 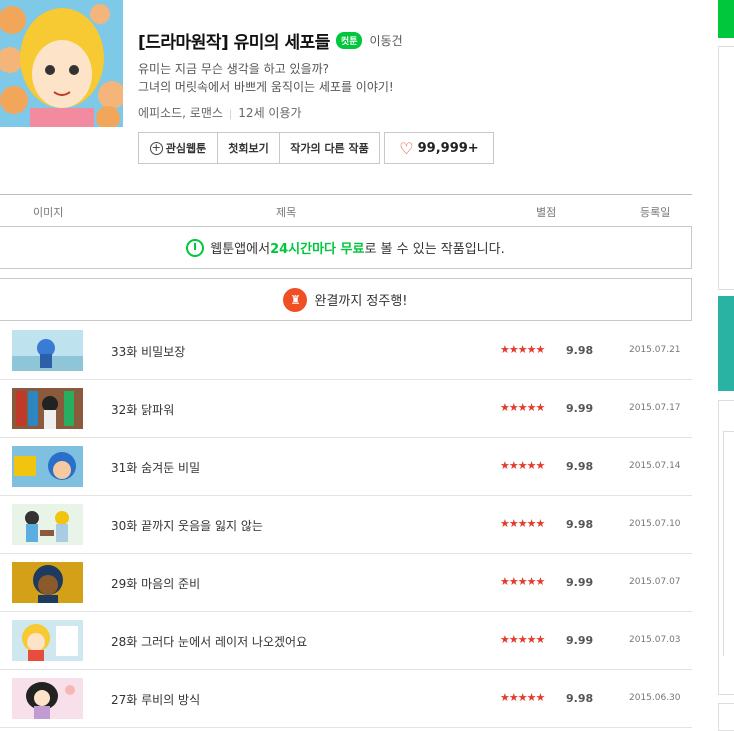 What do you see at coordinates (148, 351) in the screenshot?
I see `episode-title: 33화 비밀보장` at bounding box center [148, 351].